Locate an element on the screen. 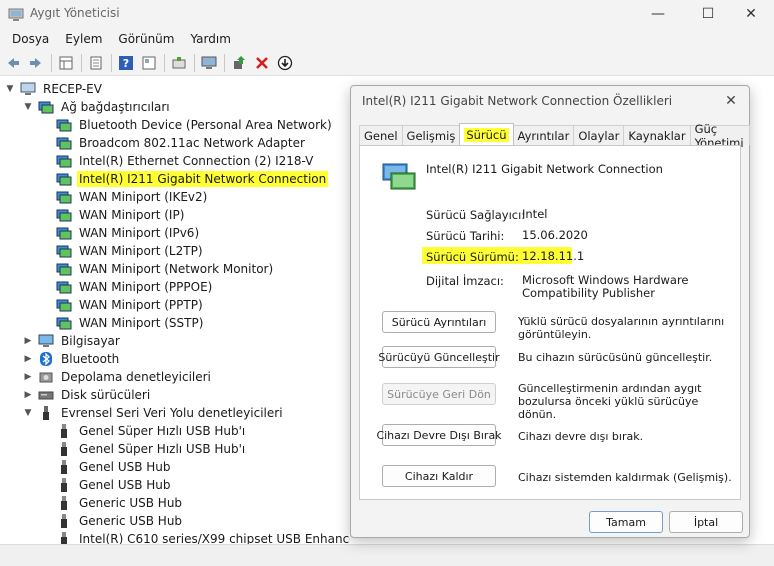 This screenshot has height=566, width=774. tree-item-network-adapter: WAN Miniport (PPTP) is located at coordinates (122, 305).